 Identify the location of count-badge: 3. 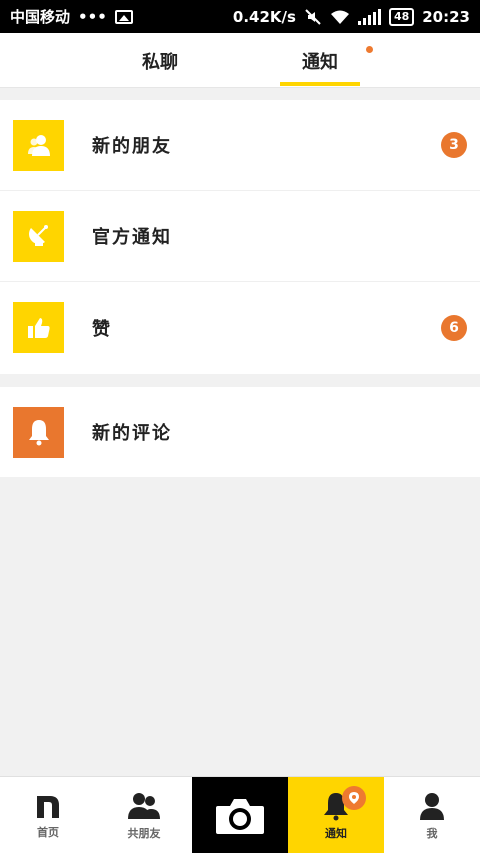
(454, 145).